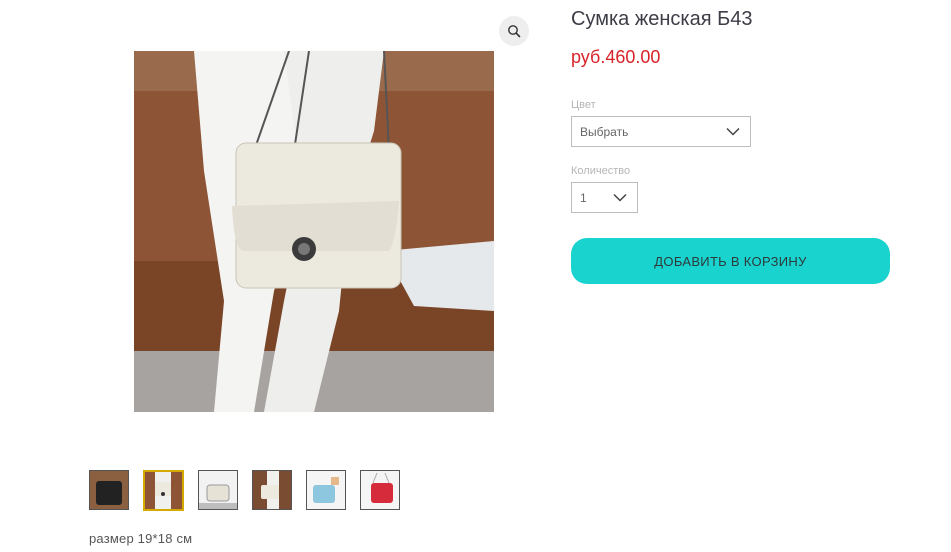 The image size is (951, 552). What do you see at coordinates (218, 490) in the screenshot?
I see `thumbnail-white-bag-side` at bounding box center [218, 490].